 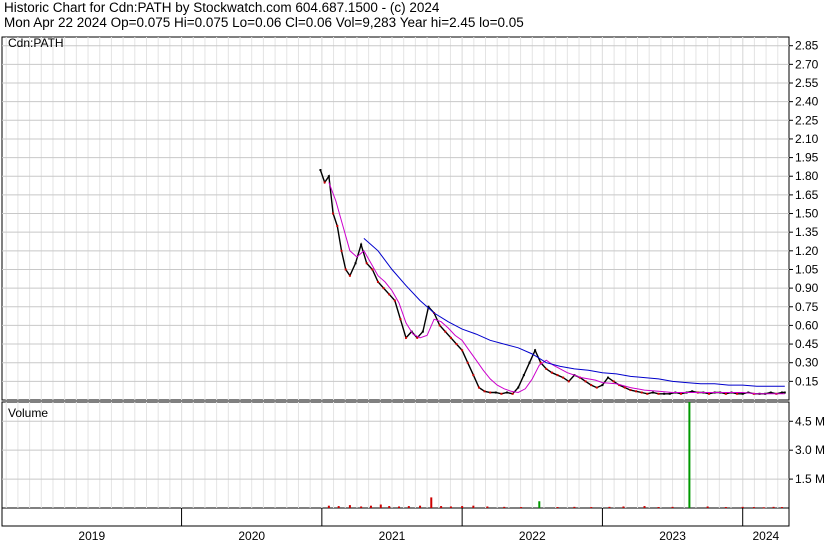 I want to click on year-label: 2019, so click(x=91, y=536).